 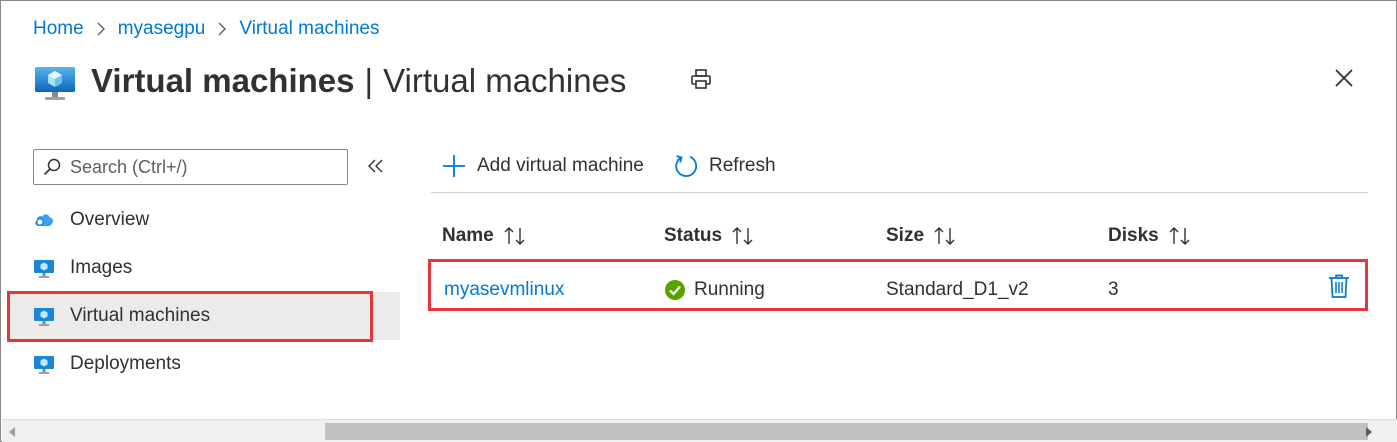 I want to click on close-icon, so click(x=1344, y=78).